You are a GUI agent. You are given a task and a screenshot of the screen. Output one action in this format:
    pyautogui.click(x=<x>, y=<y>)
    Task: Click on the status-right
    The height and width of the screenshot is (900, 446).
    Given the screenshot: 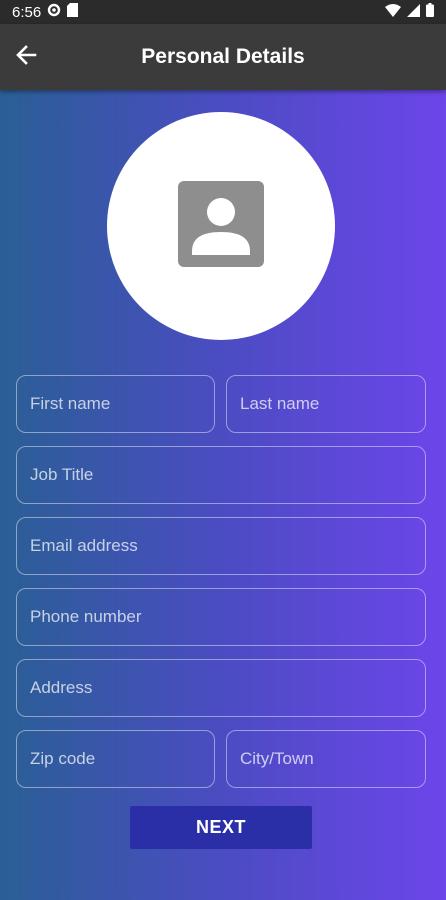 What is the action you would take?
    pyautogui.click(x=409, y=12)
    